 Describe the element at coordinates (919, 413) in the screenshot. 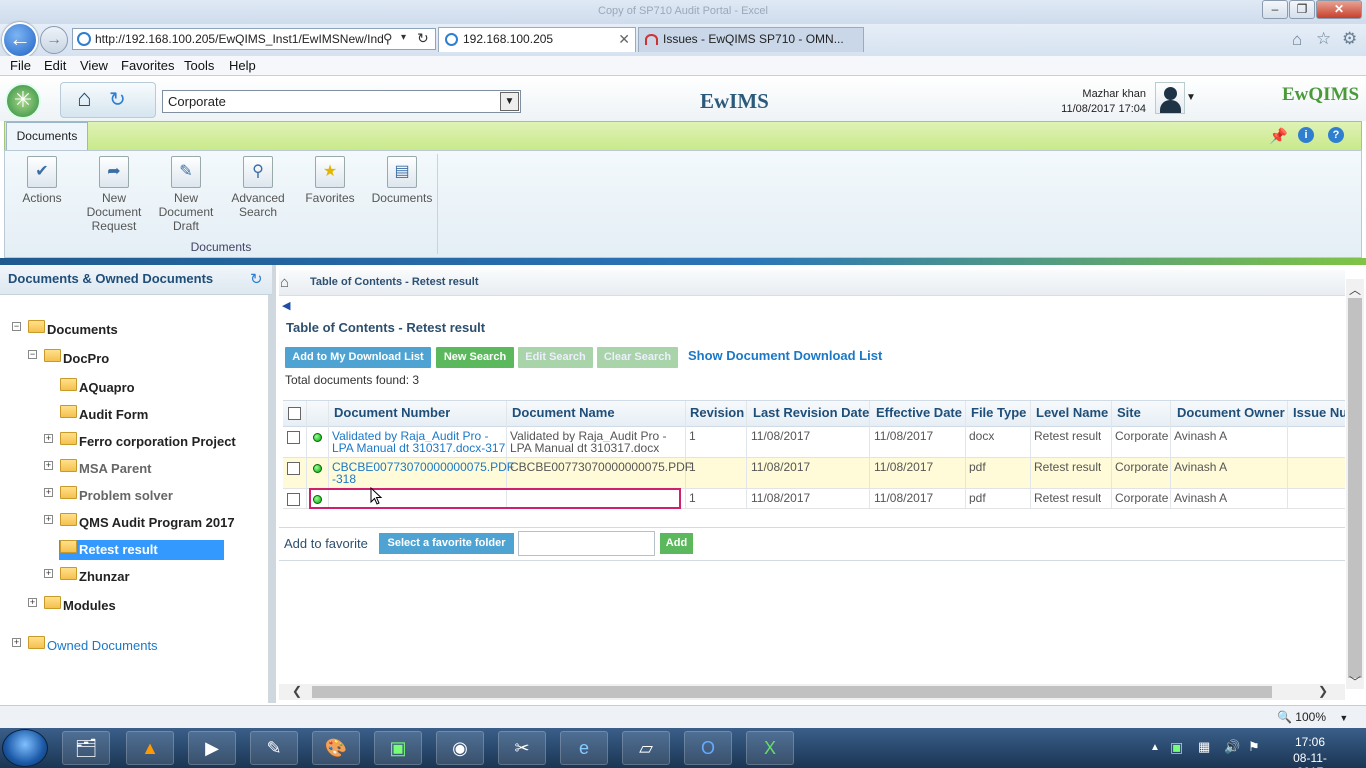

I see `column-header-effective-date: Effective Date` at that location.